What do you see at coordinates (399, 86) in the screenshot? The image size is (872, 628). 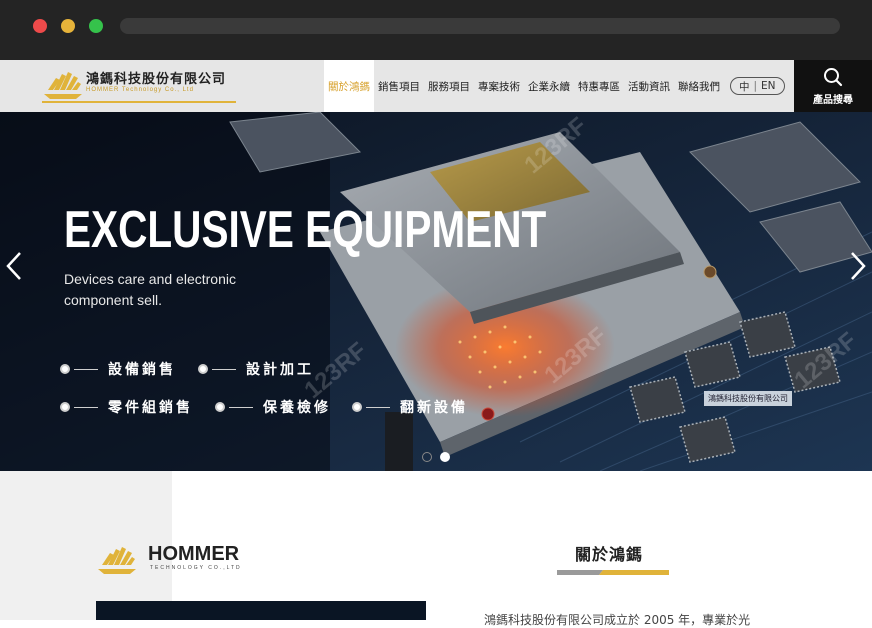 I see `nav-item-sales: 銷售項目` at bounding box center [399, 86].